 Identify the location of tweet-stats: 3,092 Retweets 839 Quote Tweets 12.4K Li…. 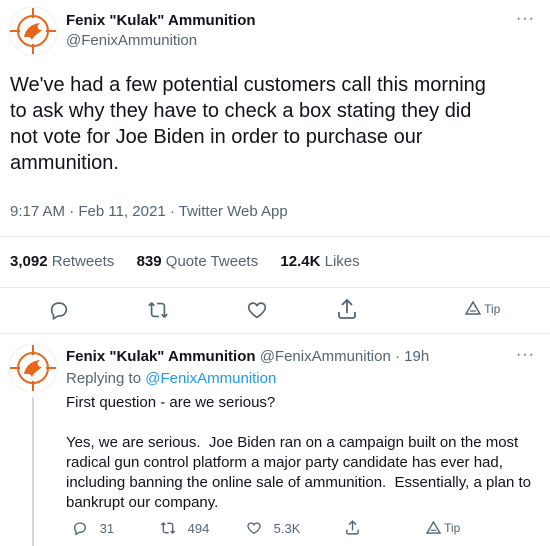
(185, 261).